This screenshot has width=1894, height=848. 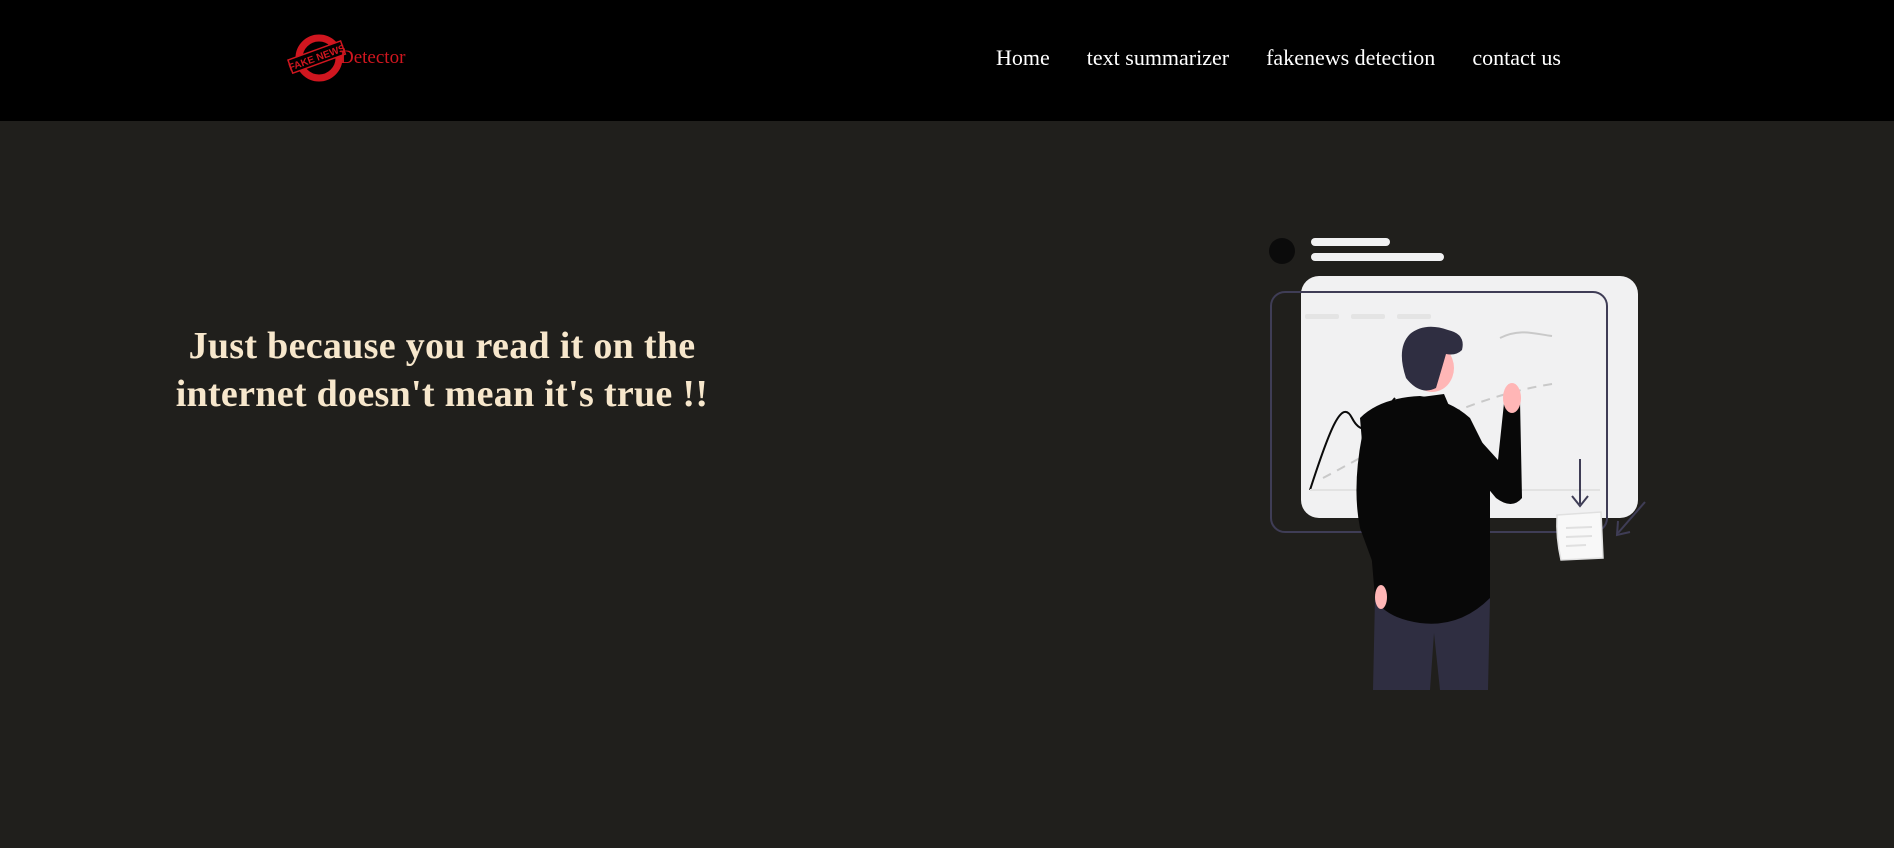 What do you see at coordinates (442, 394) in the screenshot?
I see `hero-headline-line2: internet doesn't mean it's true !!` at bounding box center [442, 394].